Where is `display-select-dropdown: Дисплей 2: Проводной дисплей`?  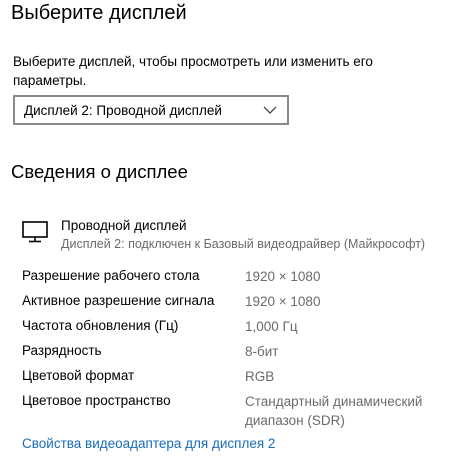 display-select-dropdown: Дисплей 2: Проводной дисплей is located at coordinates (151, 110).